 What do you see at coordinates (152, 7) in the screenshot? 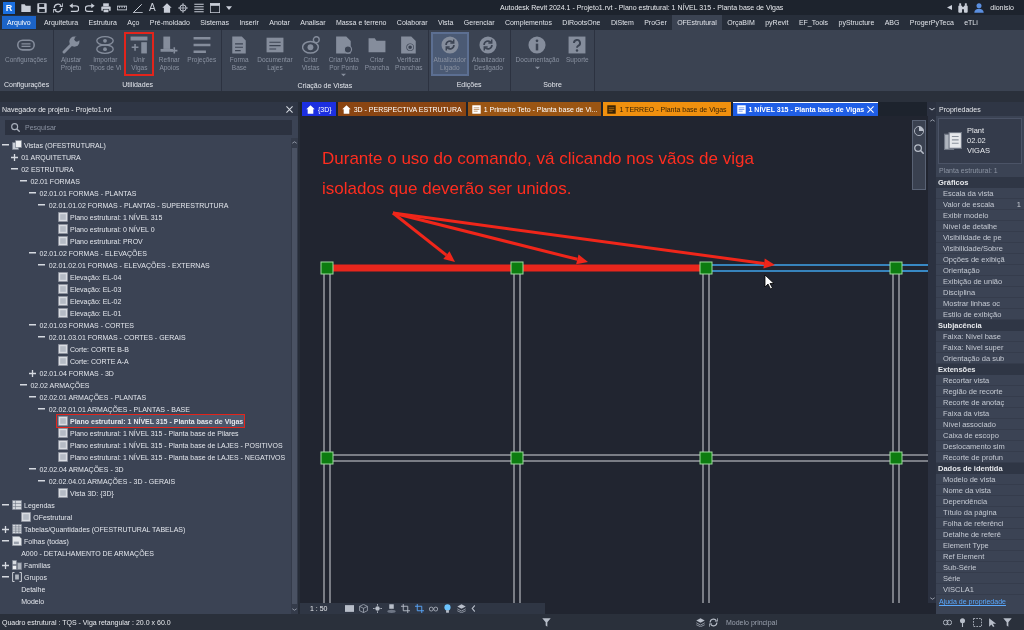
I see `text-tool-button: A` at bounding box center [152, 7].